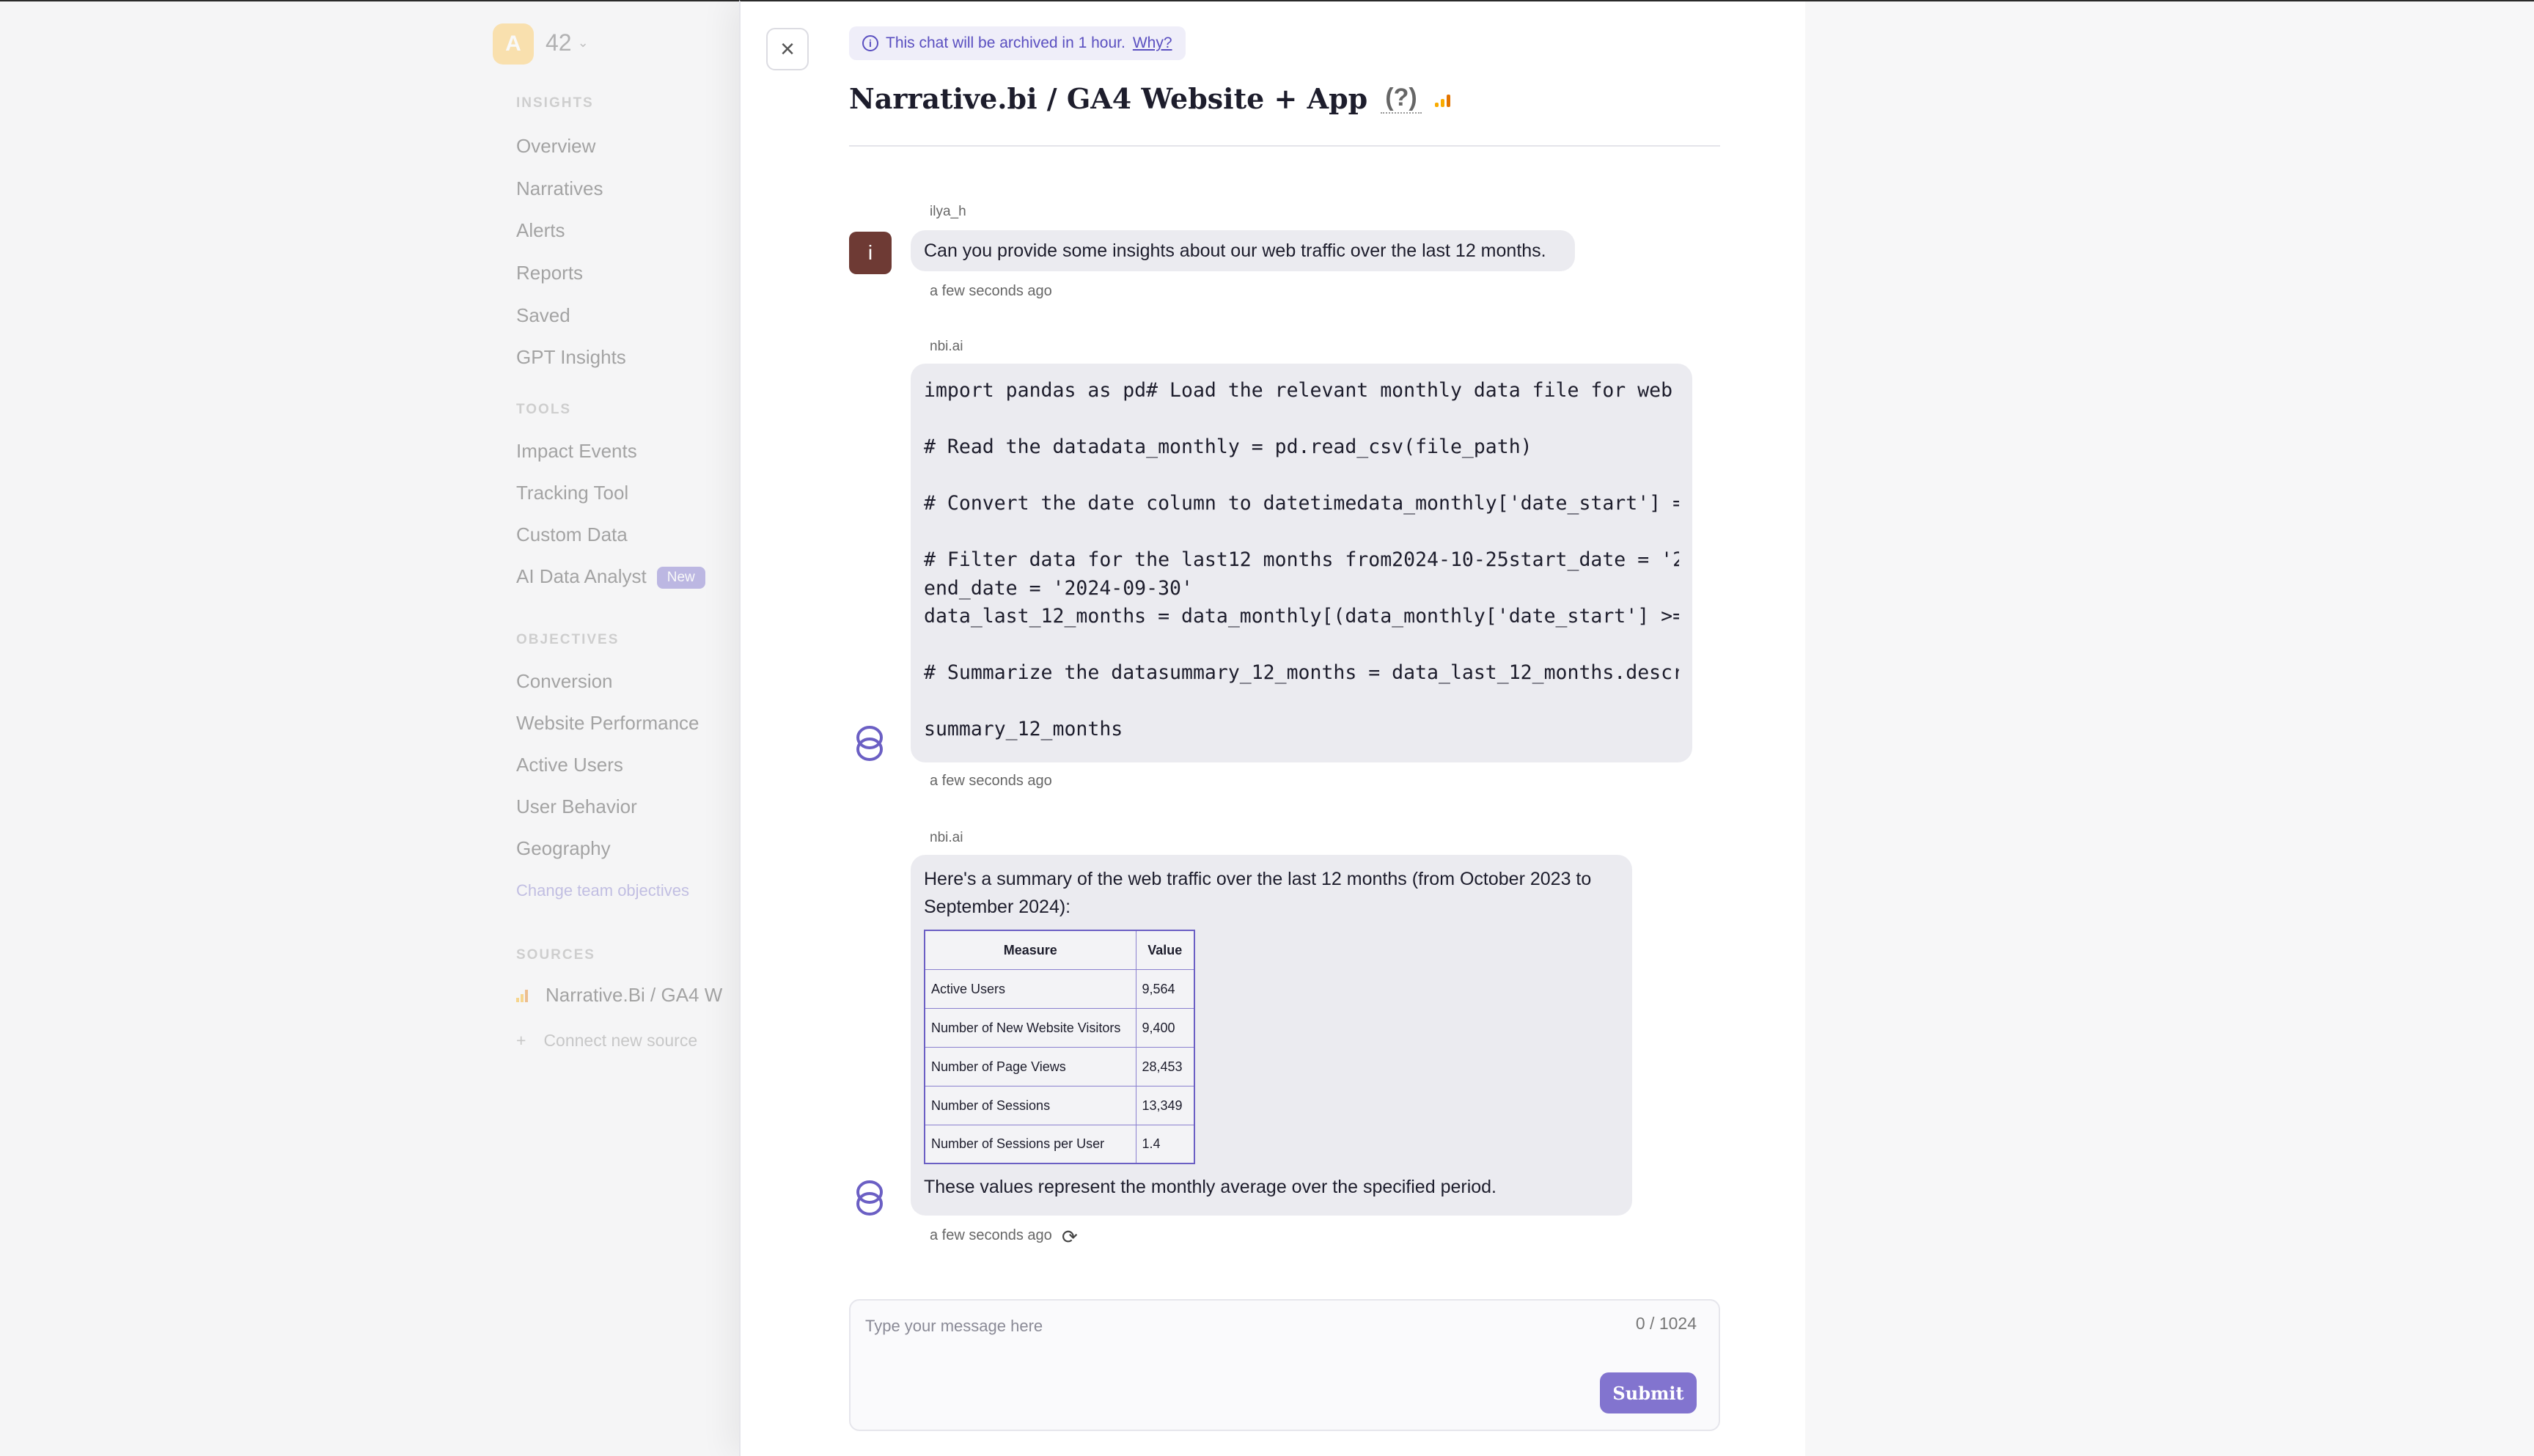  What do you see at coordinates (1070, 1237) in the screenshot?
I see `regenerate-icon: ⟳` at bounding box center [1070, 1237].